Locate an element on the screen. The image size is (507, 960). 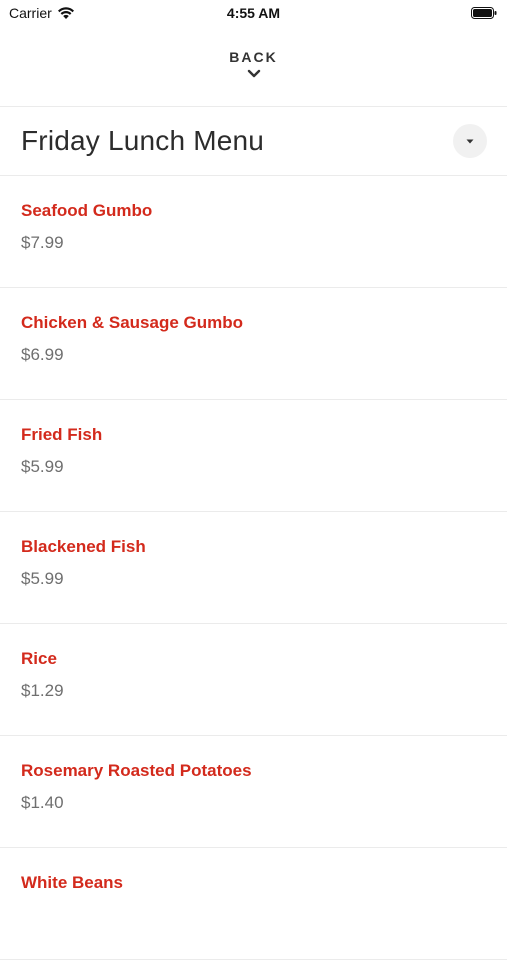
menu-item-name: Fried Fish is located at coordinates (62, 434).